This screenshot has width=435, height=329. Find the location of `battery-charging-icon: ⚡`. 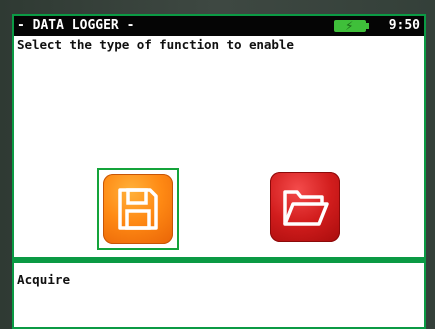

battery-charging-icon: ⚡ is located at coordinates (351, 26).